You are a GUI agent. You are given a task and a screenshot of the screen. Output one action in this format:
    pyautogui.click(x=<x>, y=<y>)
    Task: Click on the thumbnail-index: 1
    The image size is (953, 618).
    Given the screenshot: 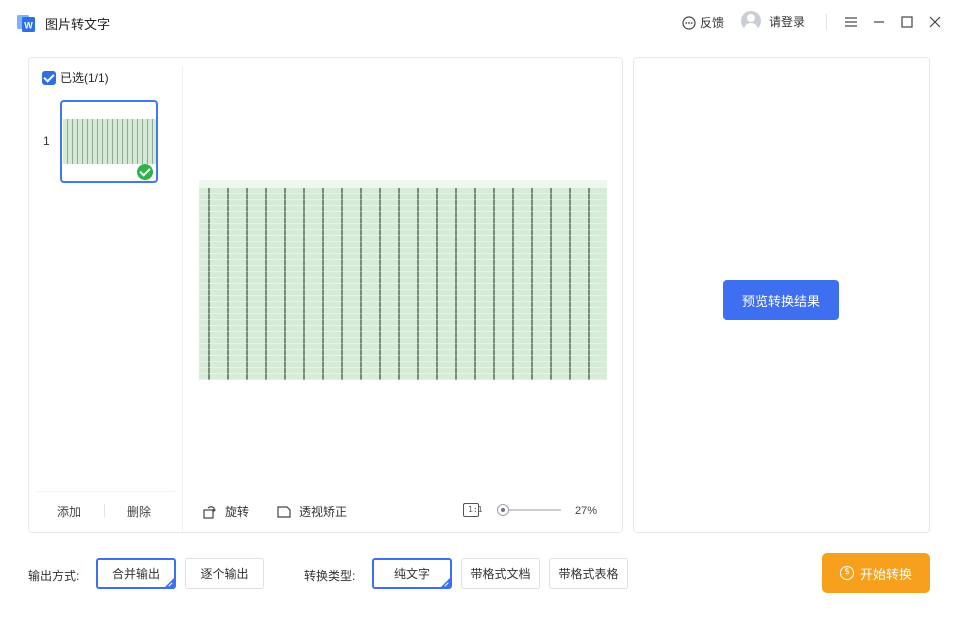 What is the action you would take?
    pyautogui.click(x=46, y=141)
    